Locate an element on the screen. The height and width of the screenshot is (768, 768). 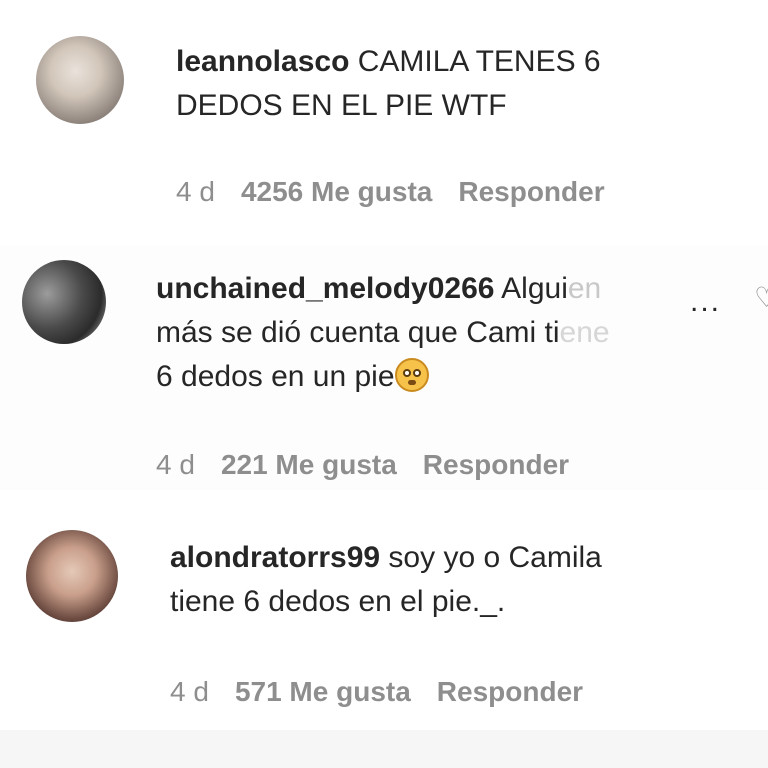
flushed-face-emoji-icon is located at coordinates (411, 375).